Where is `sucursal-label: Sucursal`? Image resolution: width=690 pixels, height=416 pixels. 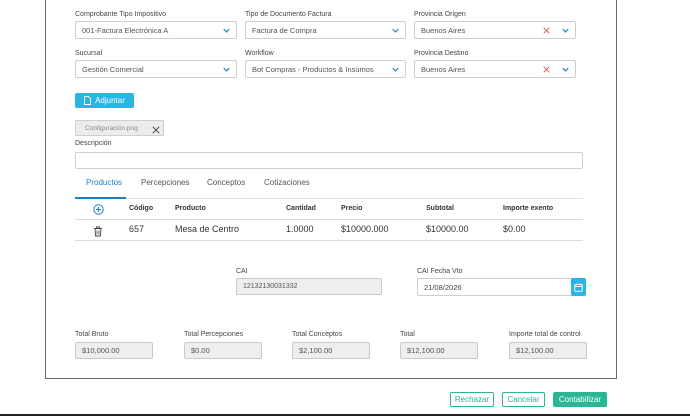
sucursal-label: Sucursal is located at coordinates (89, 53).